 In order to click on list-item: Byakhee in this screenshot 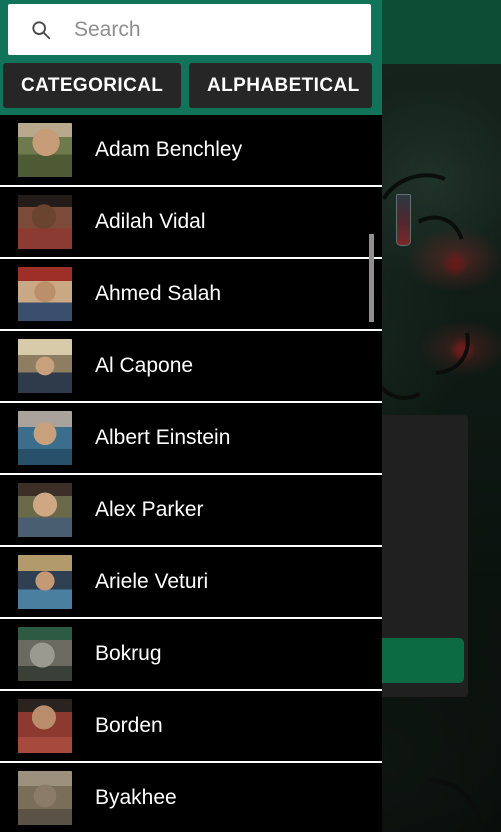, I will do `click(191, 797)`.